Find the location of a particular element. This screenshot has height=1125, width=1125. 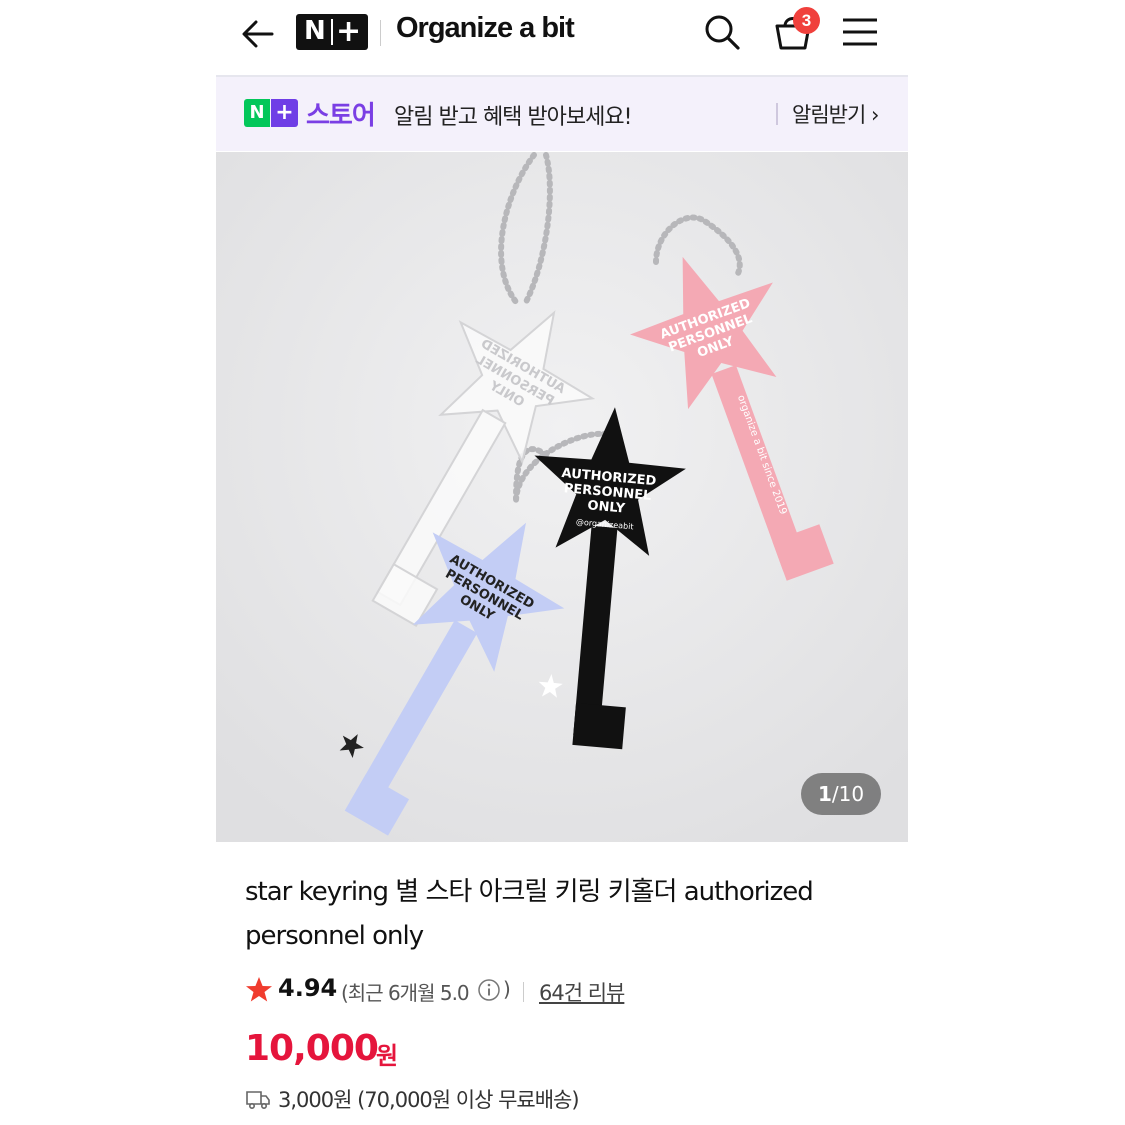

star-rating-icon is located at coordinates (259, 989).